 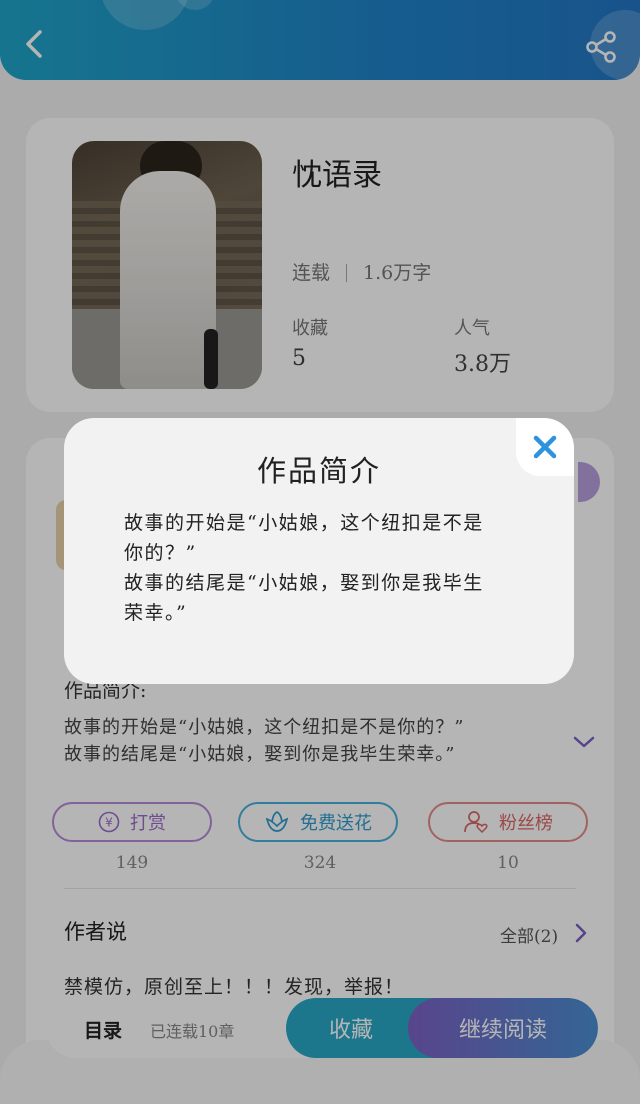 What do you see at coordinates (304, 583) in the screenshot?
I see `modal-line: 故事的结尾是“小姑娘，娶到你是我毕生` at bounding box center [304, 583].